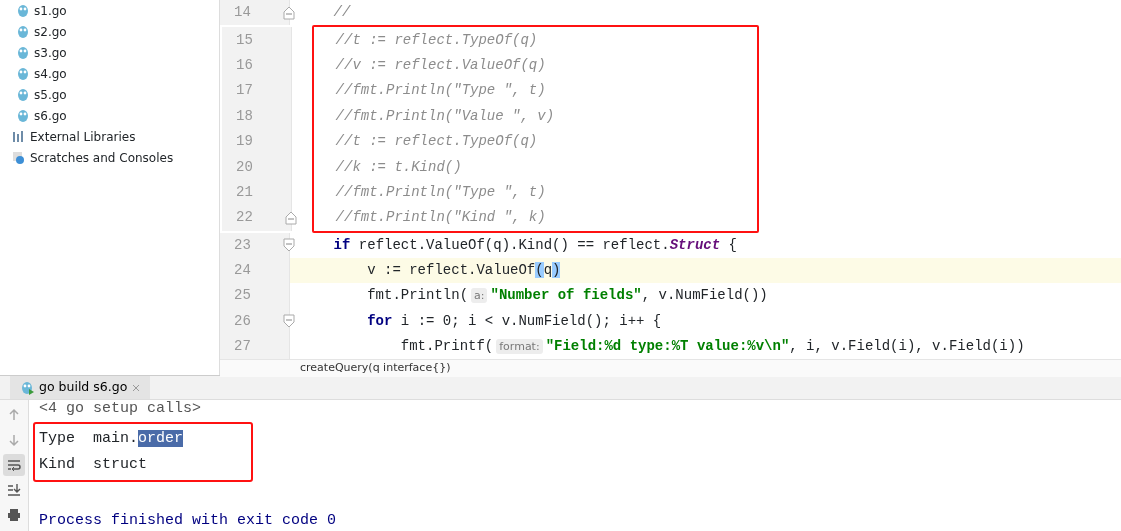  Describe the element at coordinates (115, 115) in the screenshot. I see `tree-item: s6.go` at that location.